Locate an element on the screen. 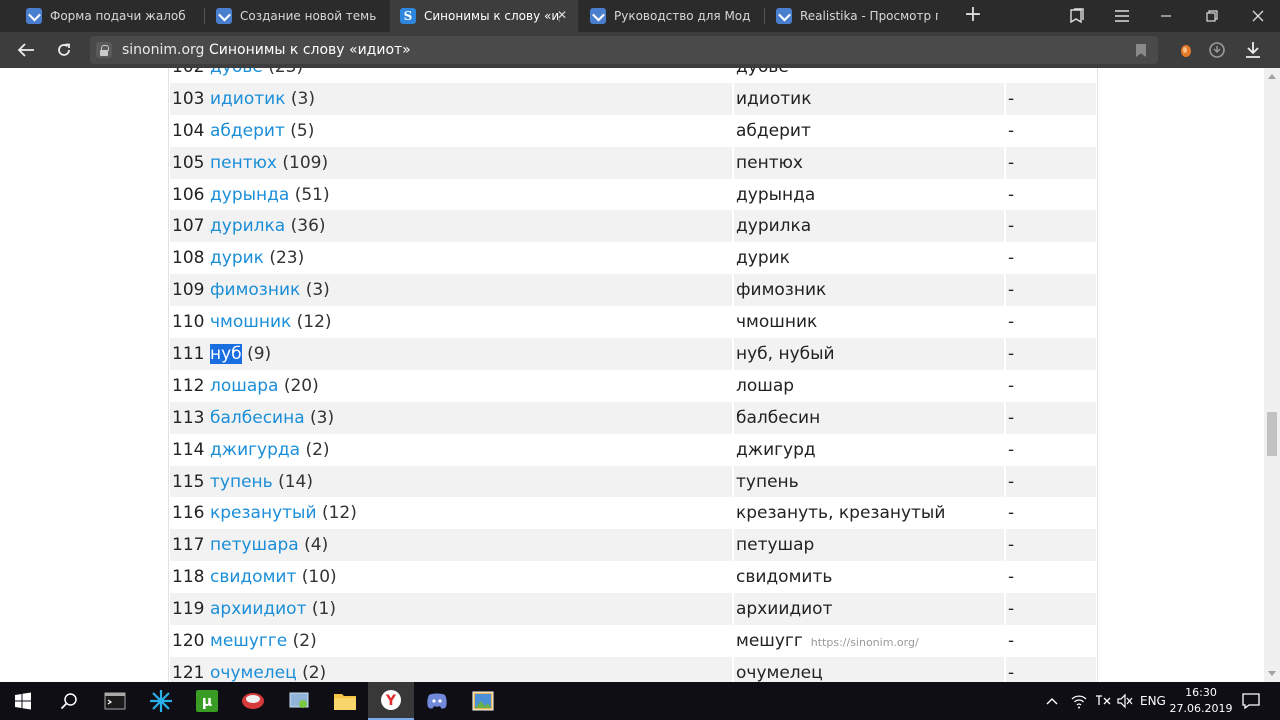 The height and width of the screenshot is (720, 1280). synonym-link: петушара is located at coordinates (254, 545).